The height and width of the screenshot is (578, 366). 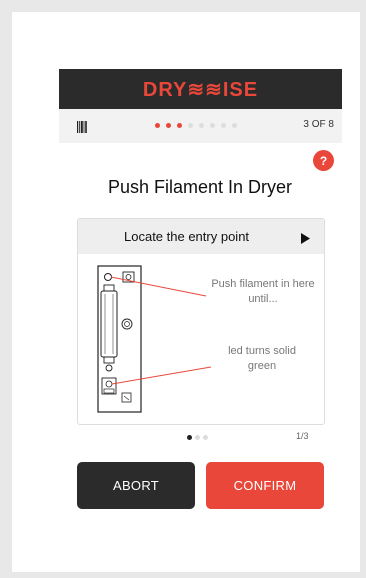 I want to click on confirm-button: CONFIRM, so click(x=265, y=485).